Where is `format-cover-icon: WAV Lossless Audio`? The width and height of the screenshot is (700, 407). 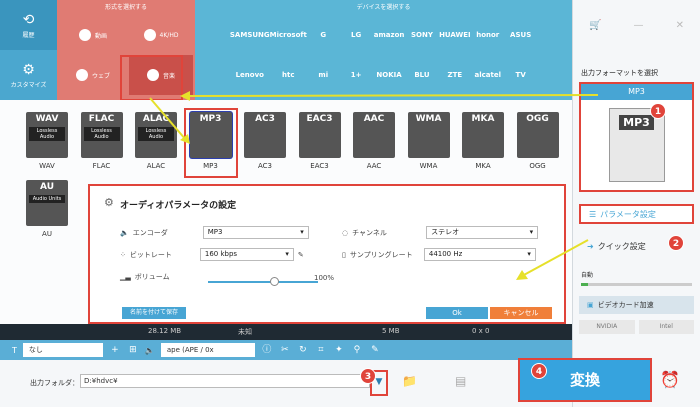
format-cover-icon: WAV Lossless Audio is located at coordinates (47, 135).